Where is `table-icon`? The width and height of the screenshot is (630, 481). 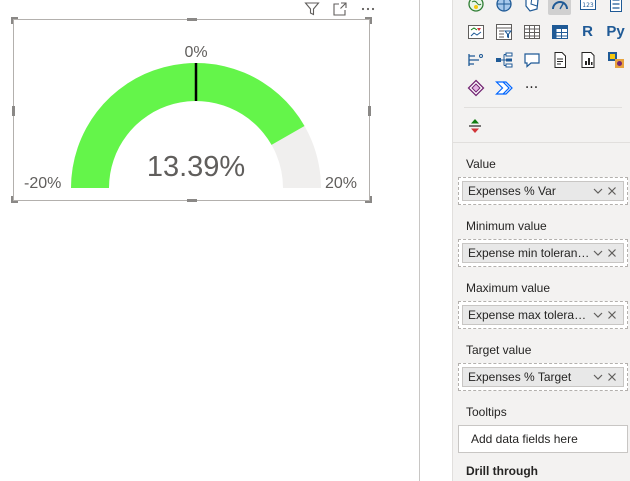
table-icon is located at coordinates (531, 31).